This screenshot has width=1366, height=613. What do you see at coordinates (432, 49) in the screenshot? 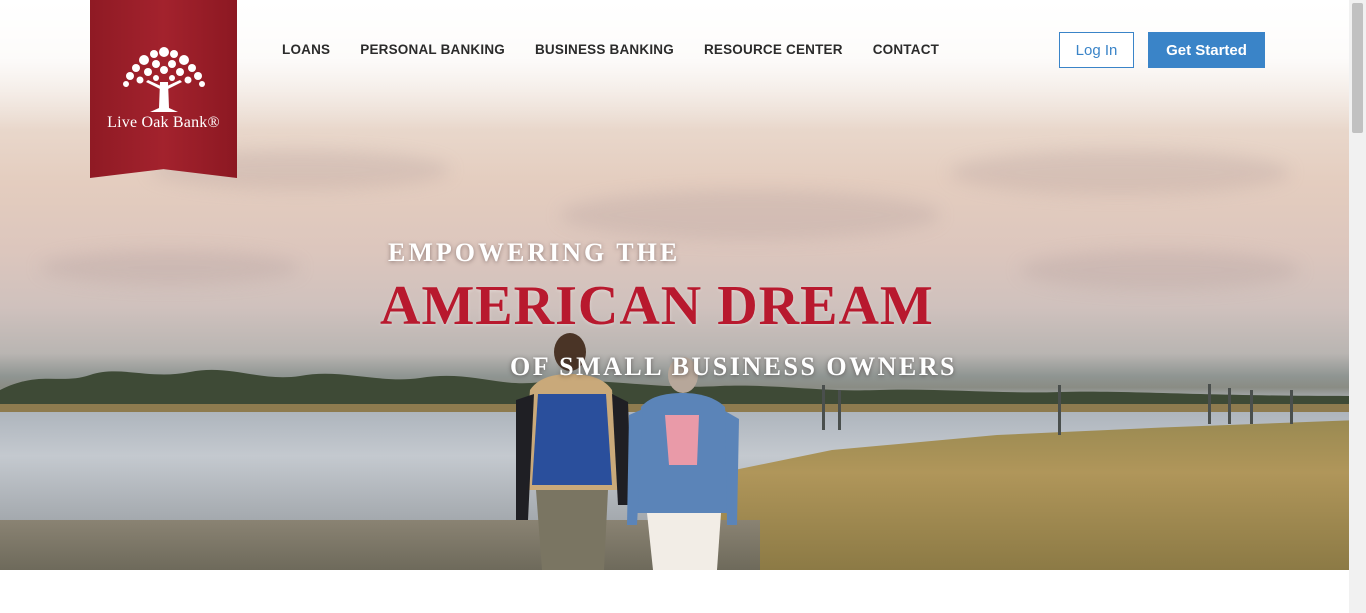
I see `nav-item-personal-banking: PERSONAL BANKING` at bounding box center [432, 49].